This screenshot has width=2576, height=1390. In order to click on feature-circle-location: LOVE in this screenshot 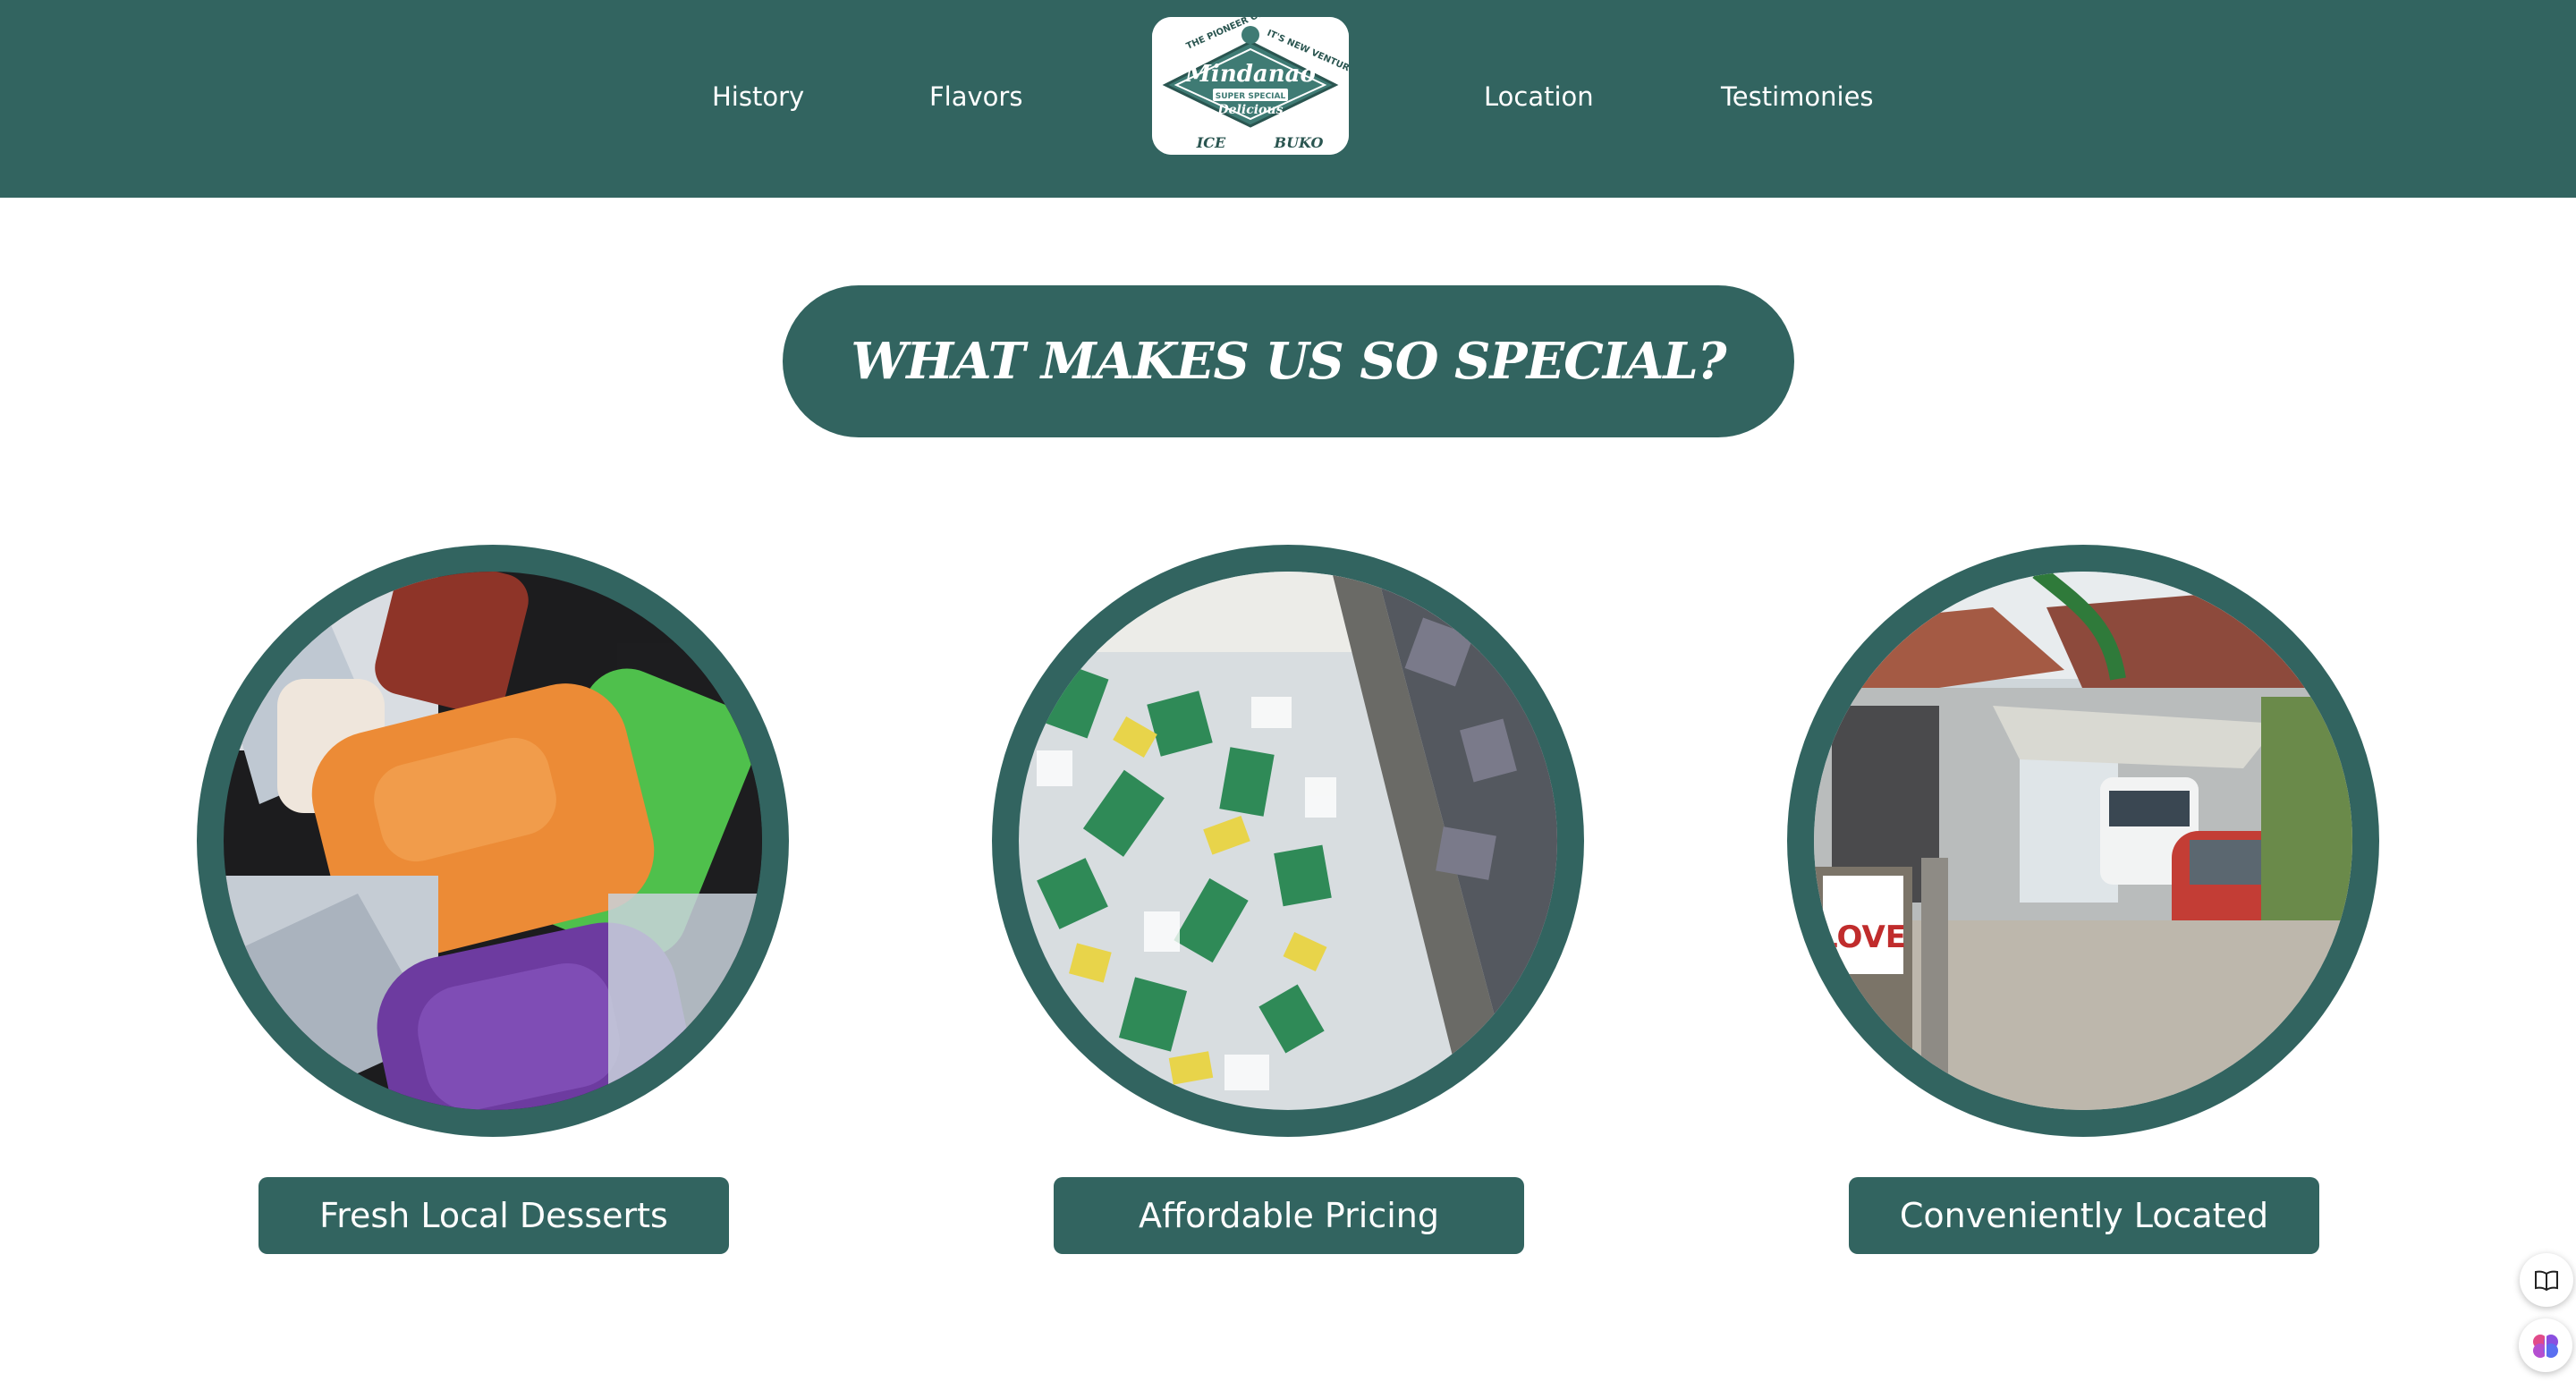, I will do `click(2083, 841)`.